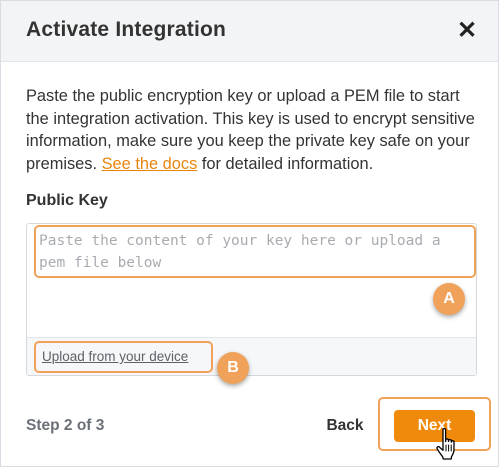 The height and width of the screenshot is (467, 499). Describe the element at coordinates (445, 443) in the screenshot. I see `hand-pointer-cursor-icon` at that location.